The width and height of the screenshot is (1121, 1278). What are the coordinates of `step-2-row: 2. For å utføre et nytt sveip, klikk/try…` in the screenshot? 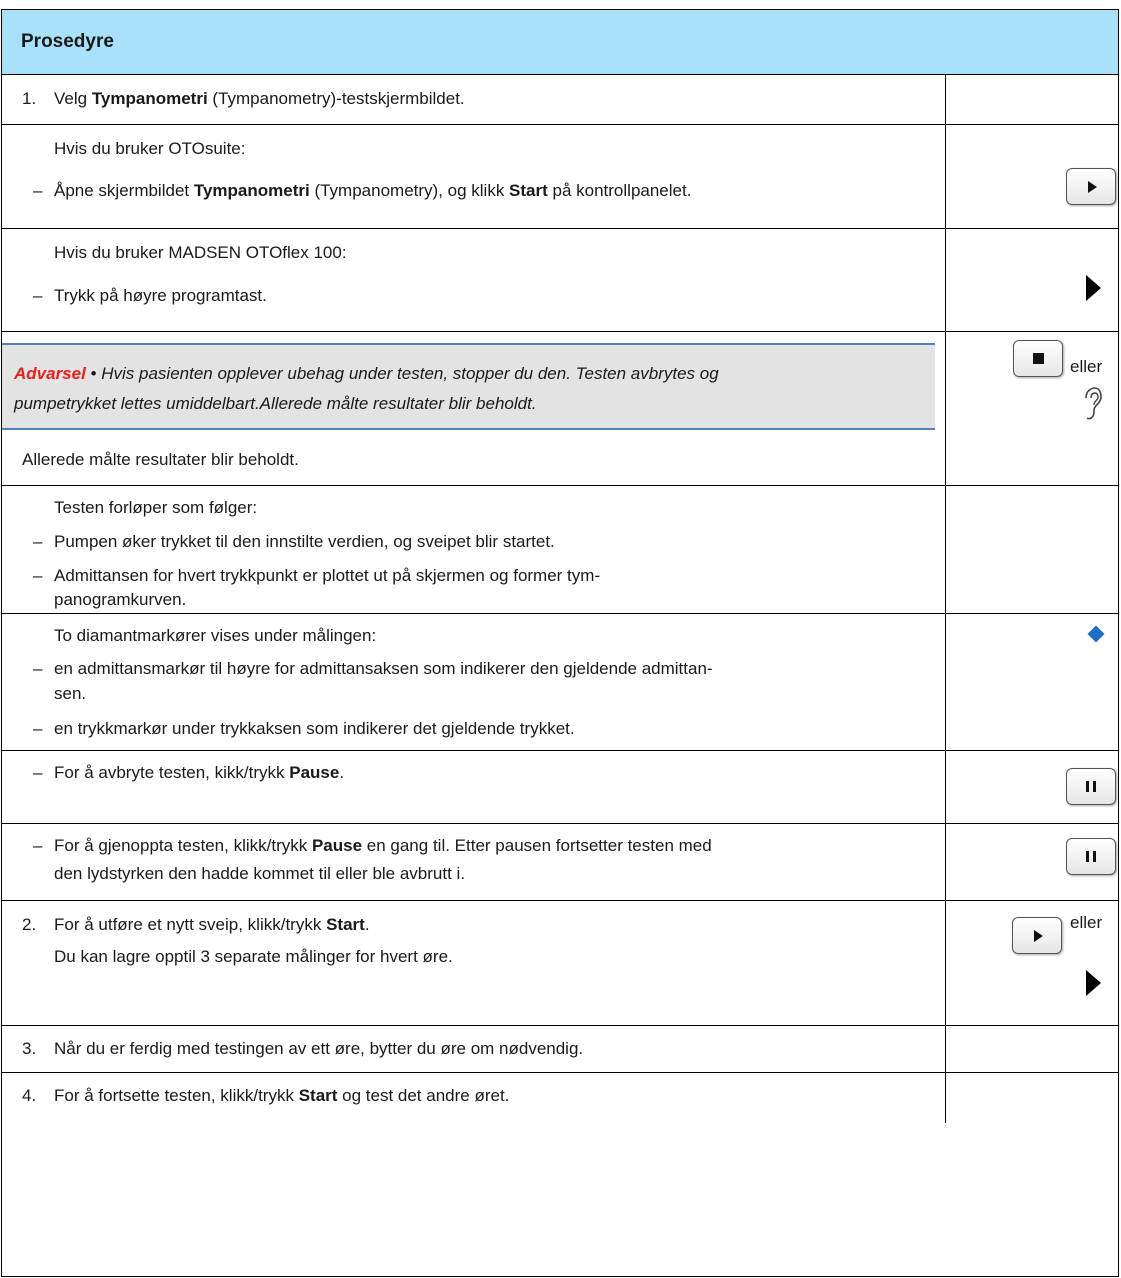 It's located at (560, 963).